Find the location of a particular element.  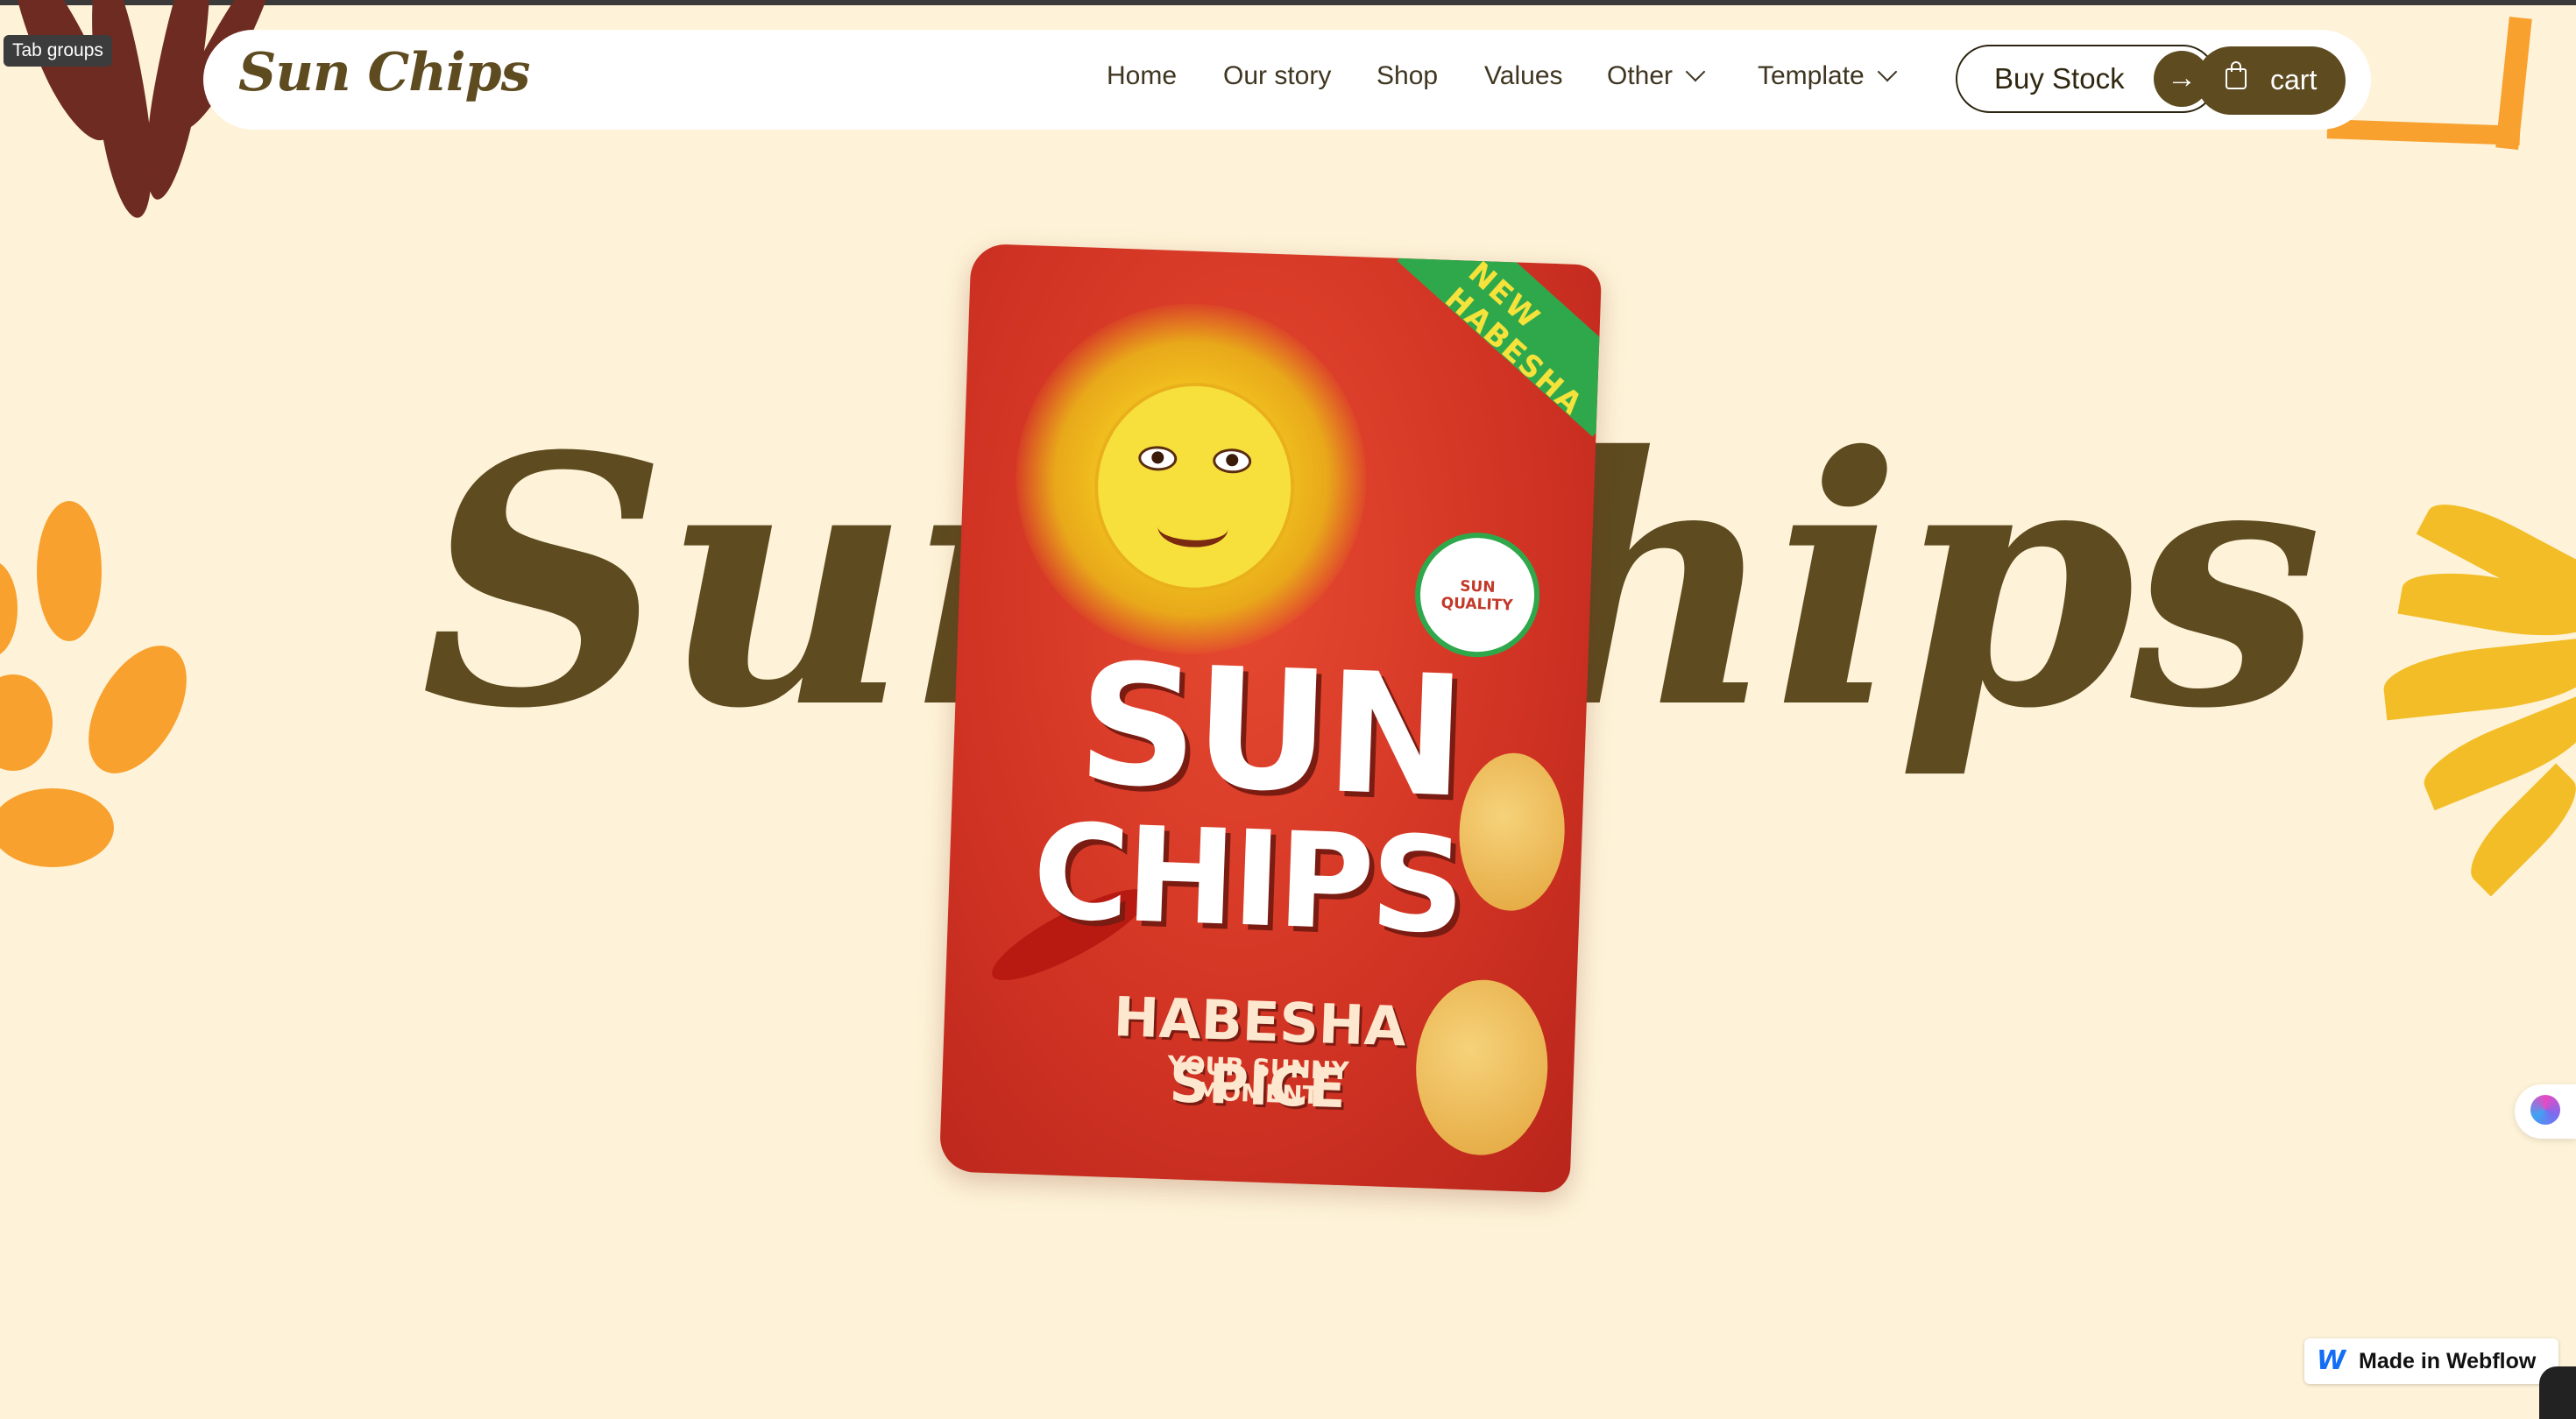

nav-link-shop-label: Shop is located at coordinates (1407, 75).